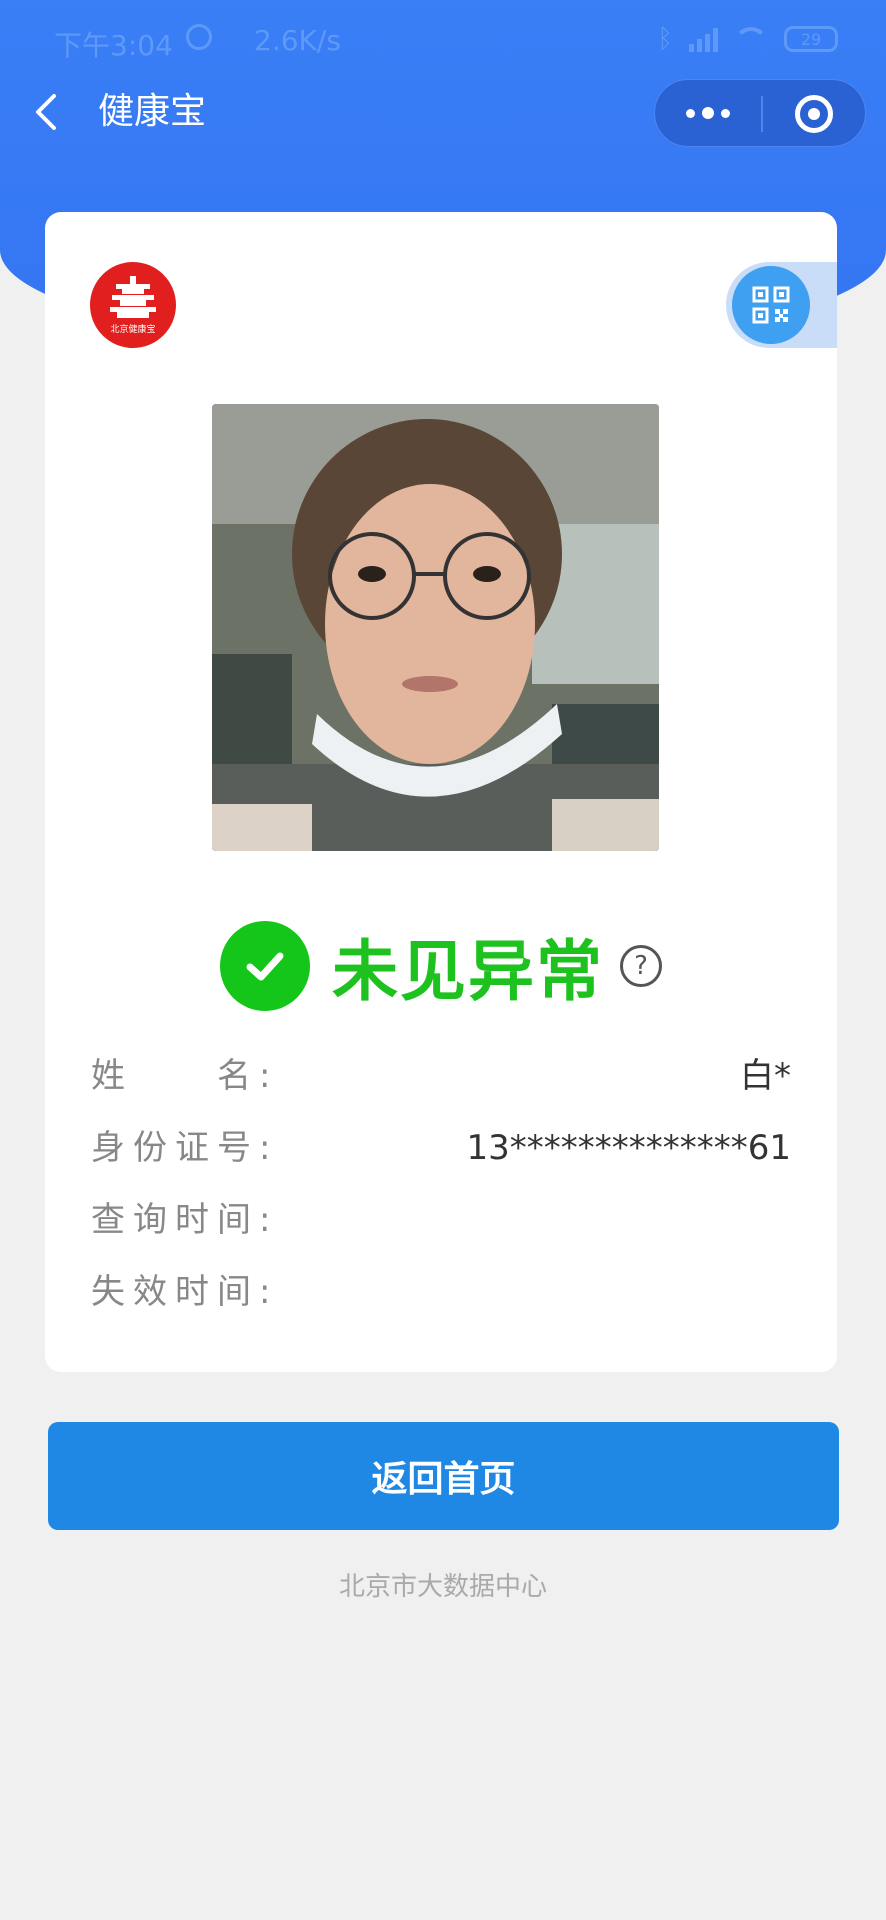  I want to click on status-icons: ᛒ 29, so click(747, 39).